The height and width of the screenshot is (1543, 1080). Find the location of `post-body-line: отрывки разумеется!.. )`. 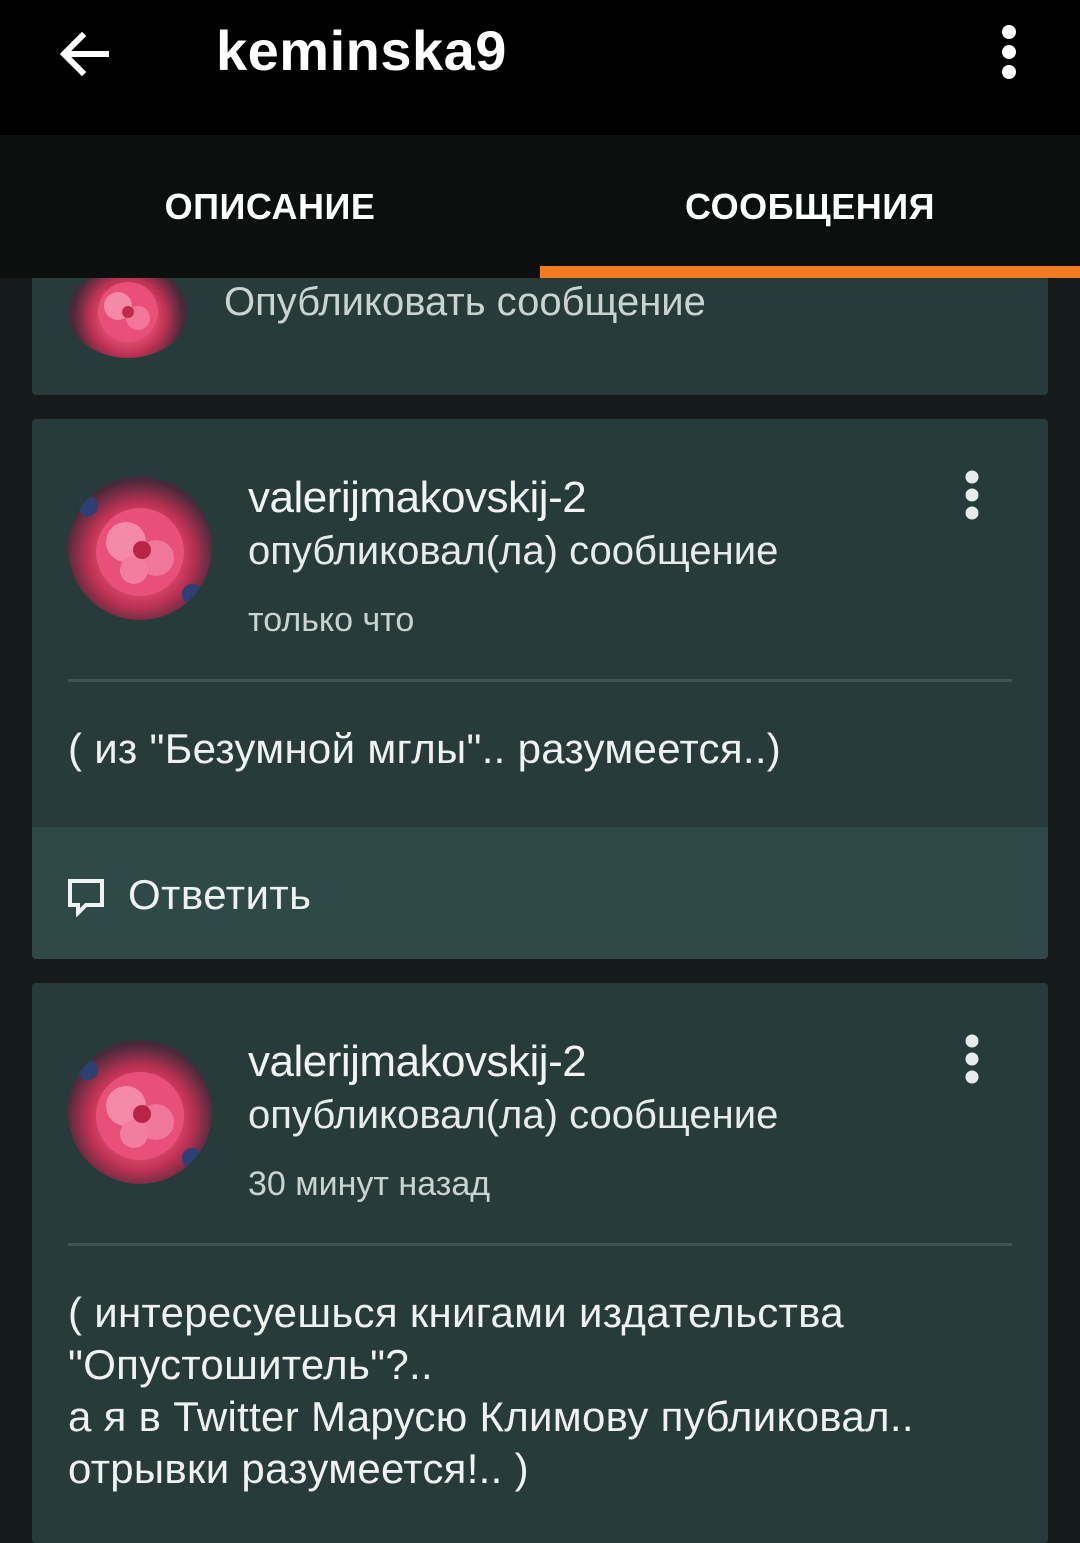

post-body-line: отрывки разумеется!.. ) is located at coordinates (298, 1468).